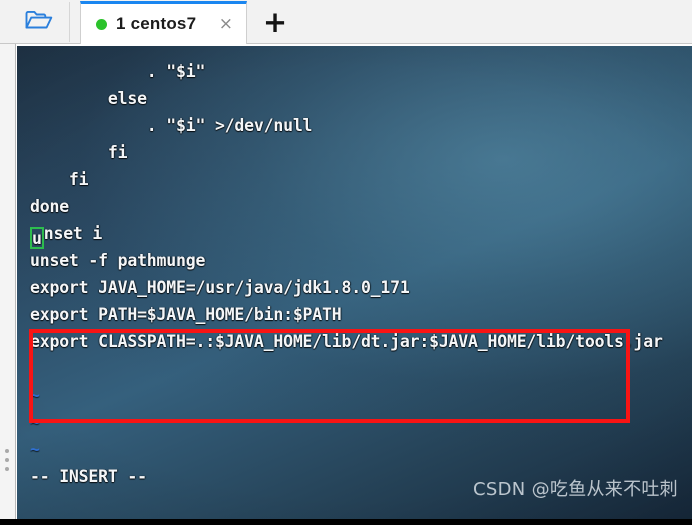 This screenshot has height=525, width=692. I want to click on splitter-drag-handle, so click(7, 460).